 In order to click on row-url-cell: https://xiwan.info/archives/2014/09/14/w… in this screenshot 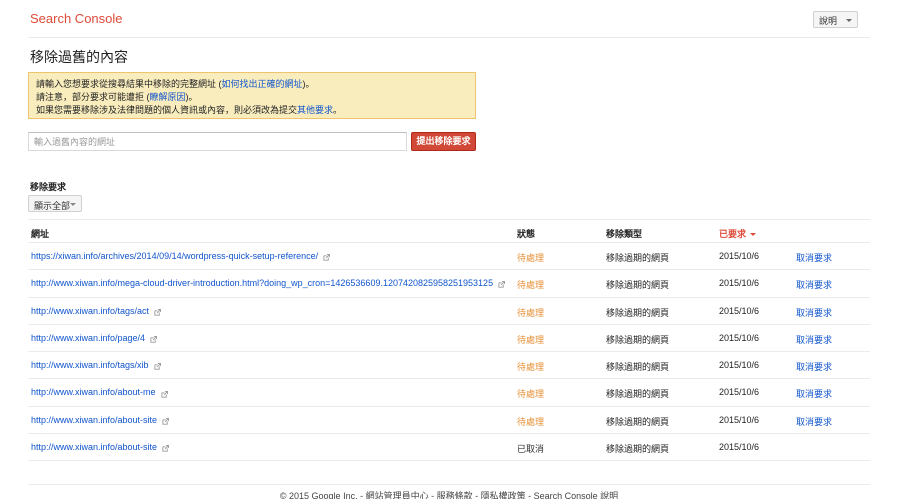, I will do `click(181, 256)`.